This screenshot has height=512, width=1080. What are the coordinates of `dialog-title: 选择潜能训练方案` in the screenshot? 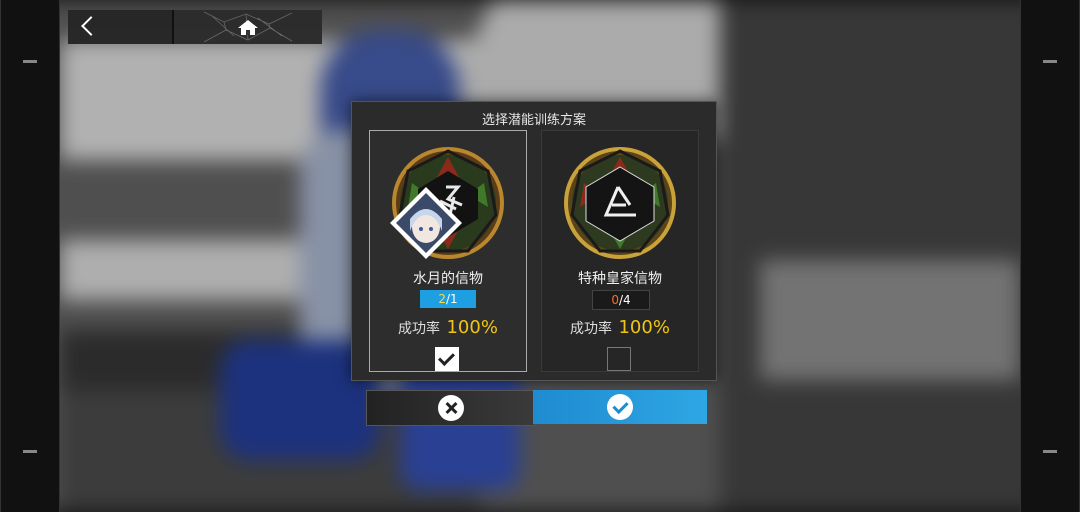 It's located at (533, 120).